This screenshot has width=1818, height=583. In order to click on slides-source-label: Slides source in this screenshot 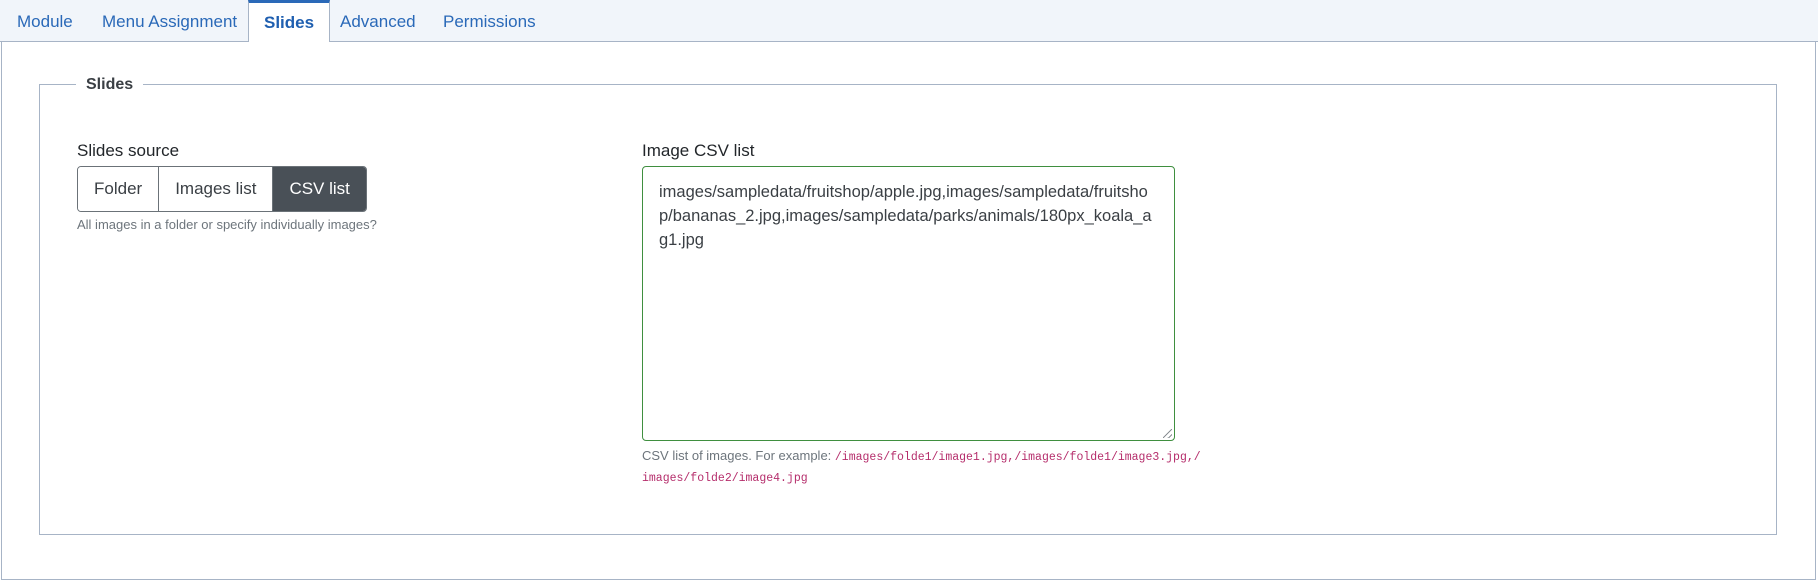, I will do `click(128, 150)`.